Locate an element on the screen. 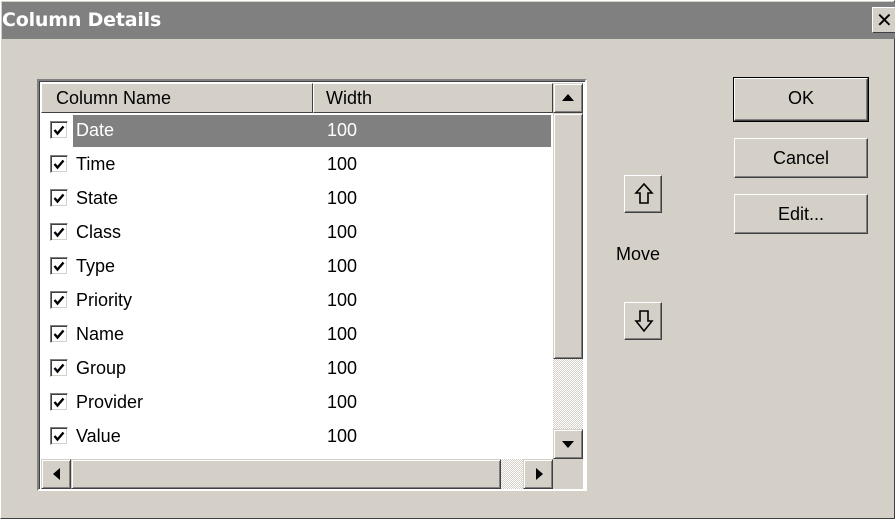 This screenshot has height=519, width=895. dialog-title: Column Details is located at coordinates (82, 20).